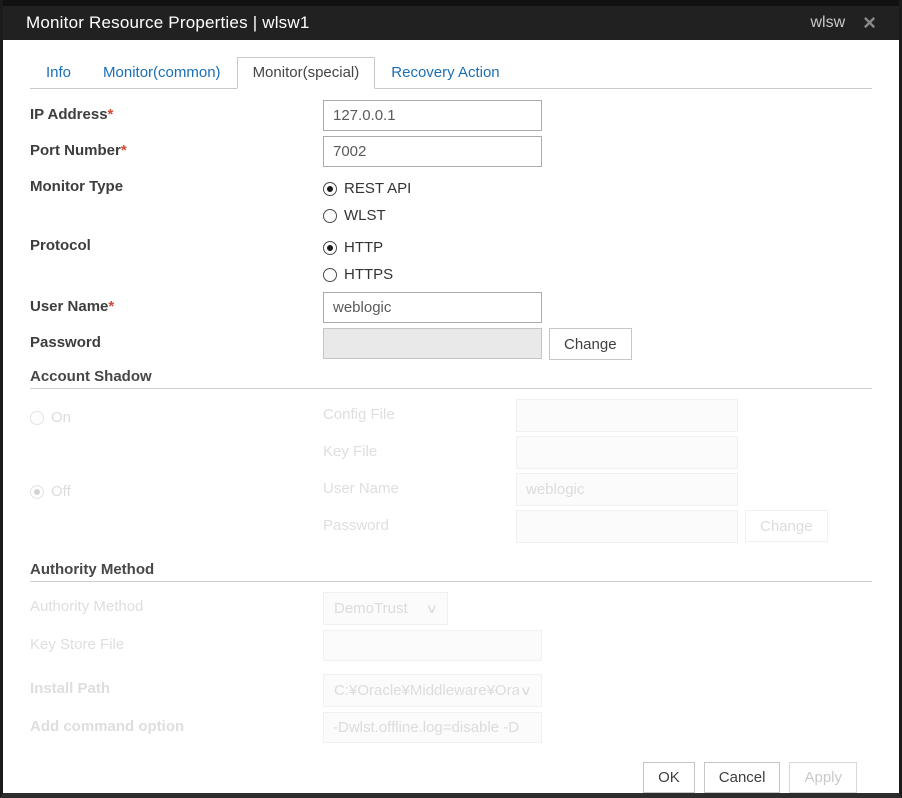 This screenshot has height=798, width=902. I want to click on shadow-user-name-input, so click(627, 489).